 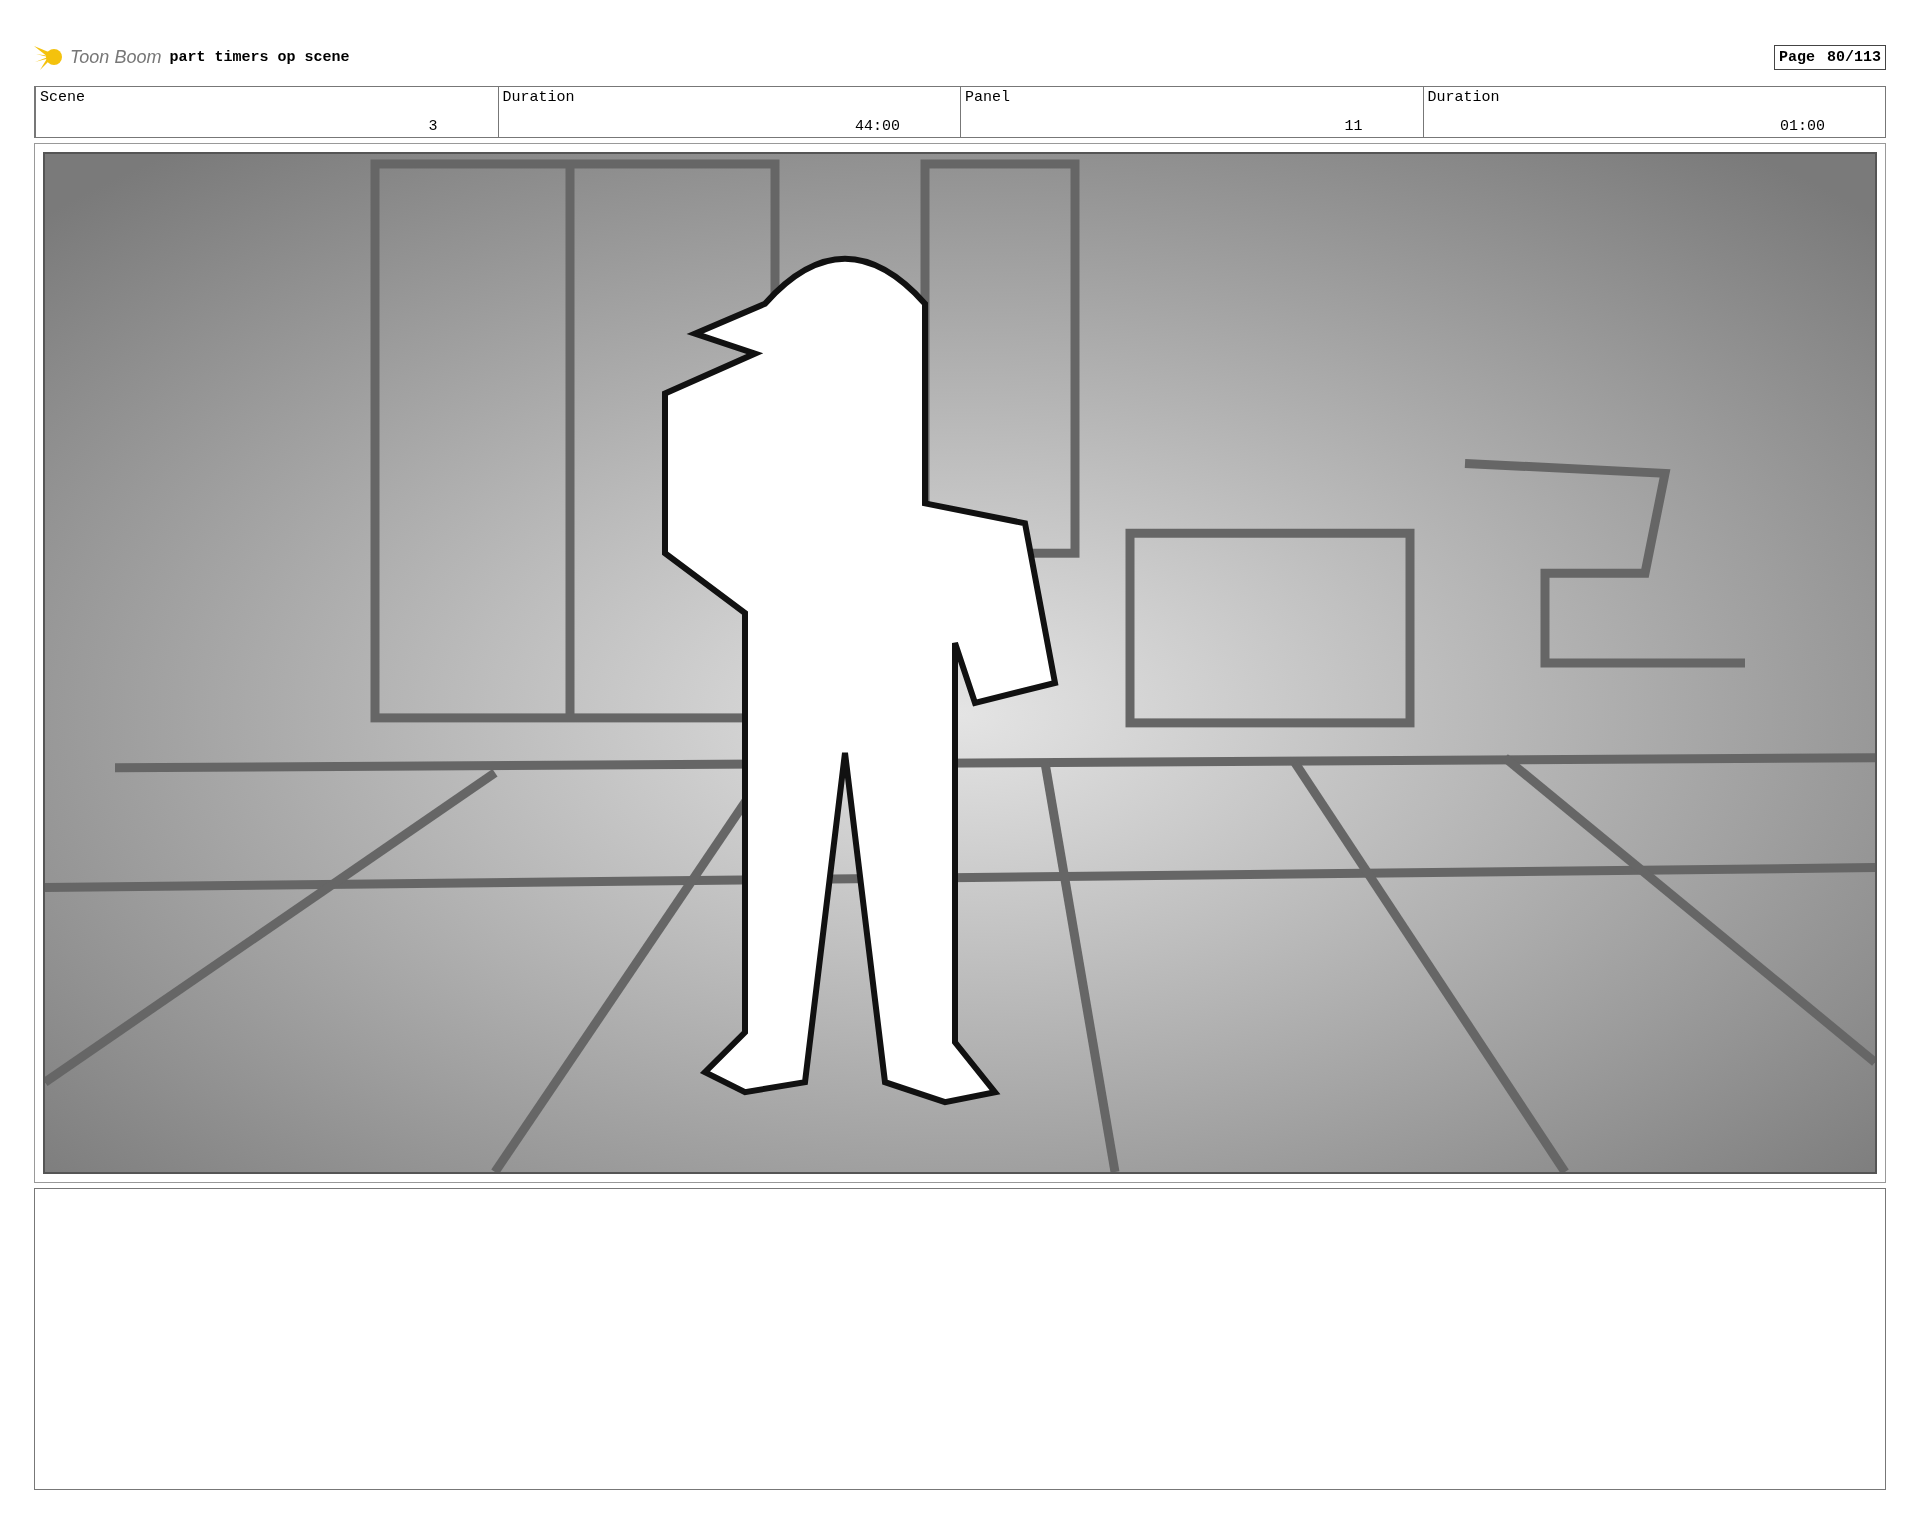 I want to click on field-value: 3, so click(x=433, y=126).